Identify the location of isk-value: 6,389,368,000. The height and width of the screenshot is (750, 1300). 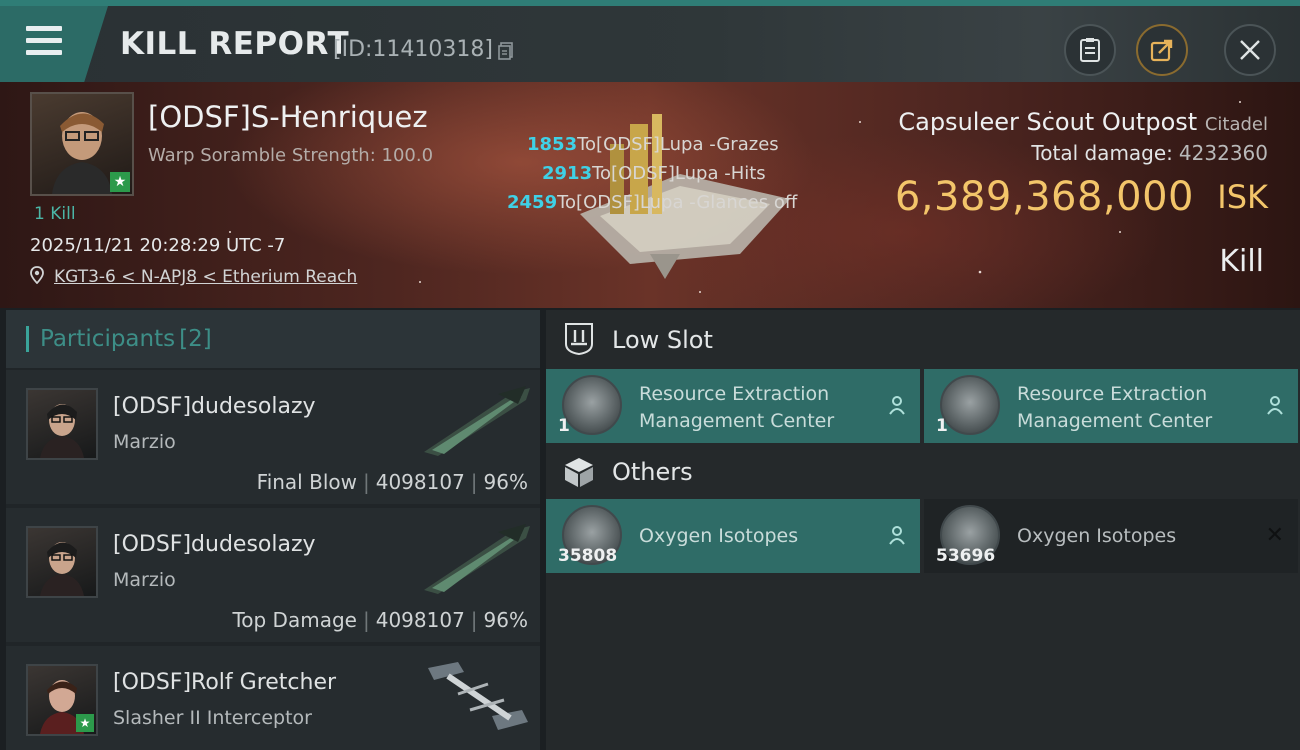
(1044, 197).